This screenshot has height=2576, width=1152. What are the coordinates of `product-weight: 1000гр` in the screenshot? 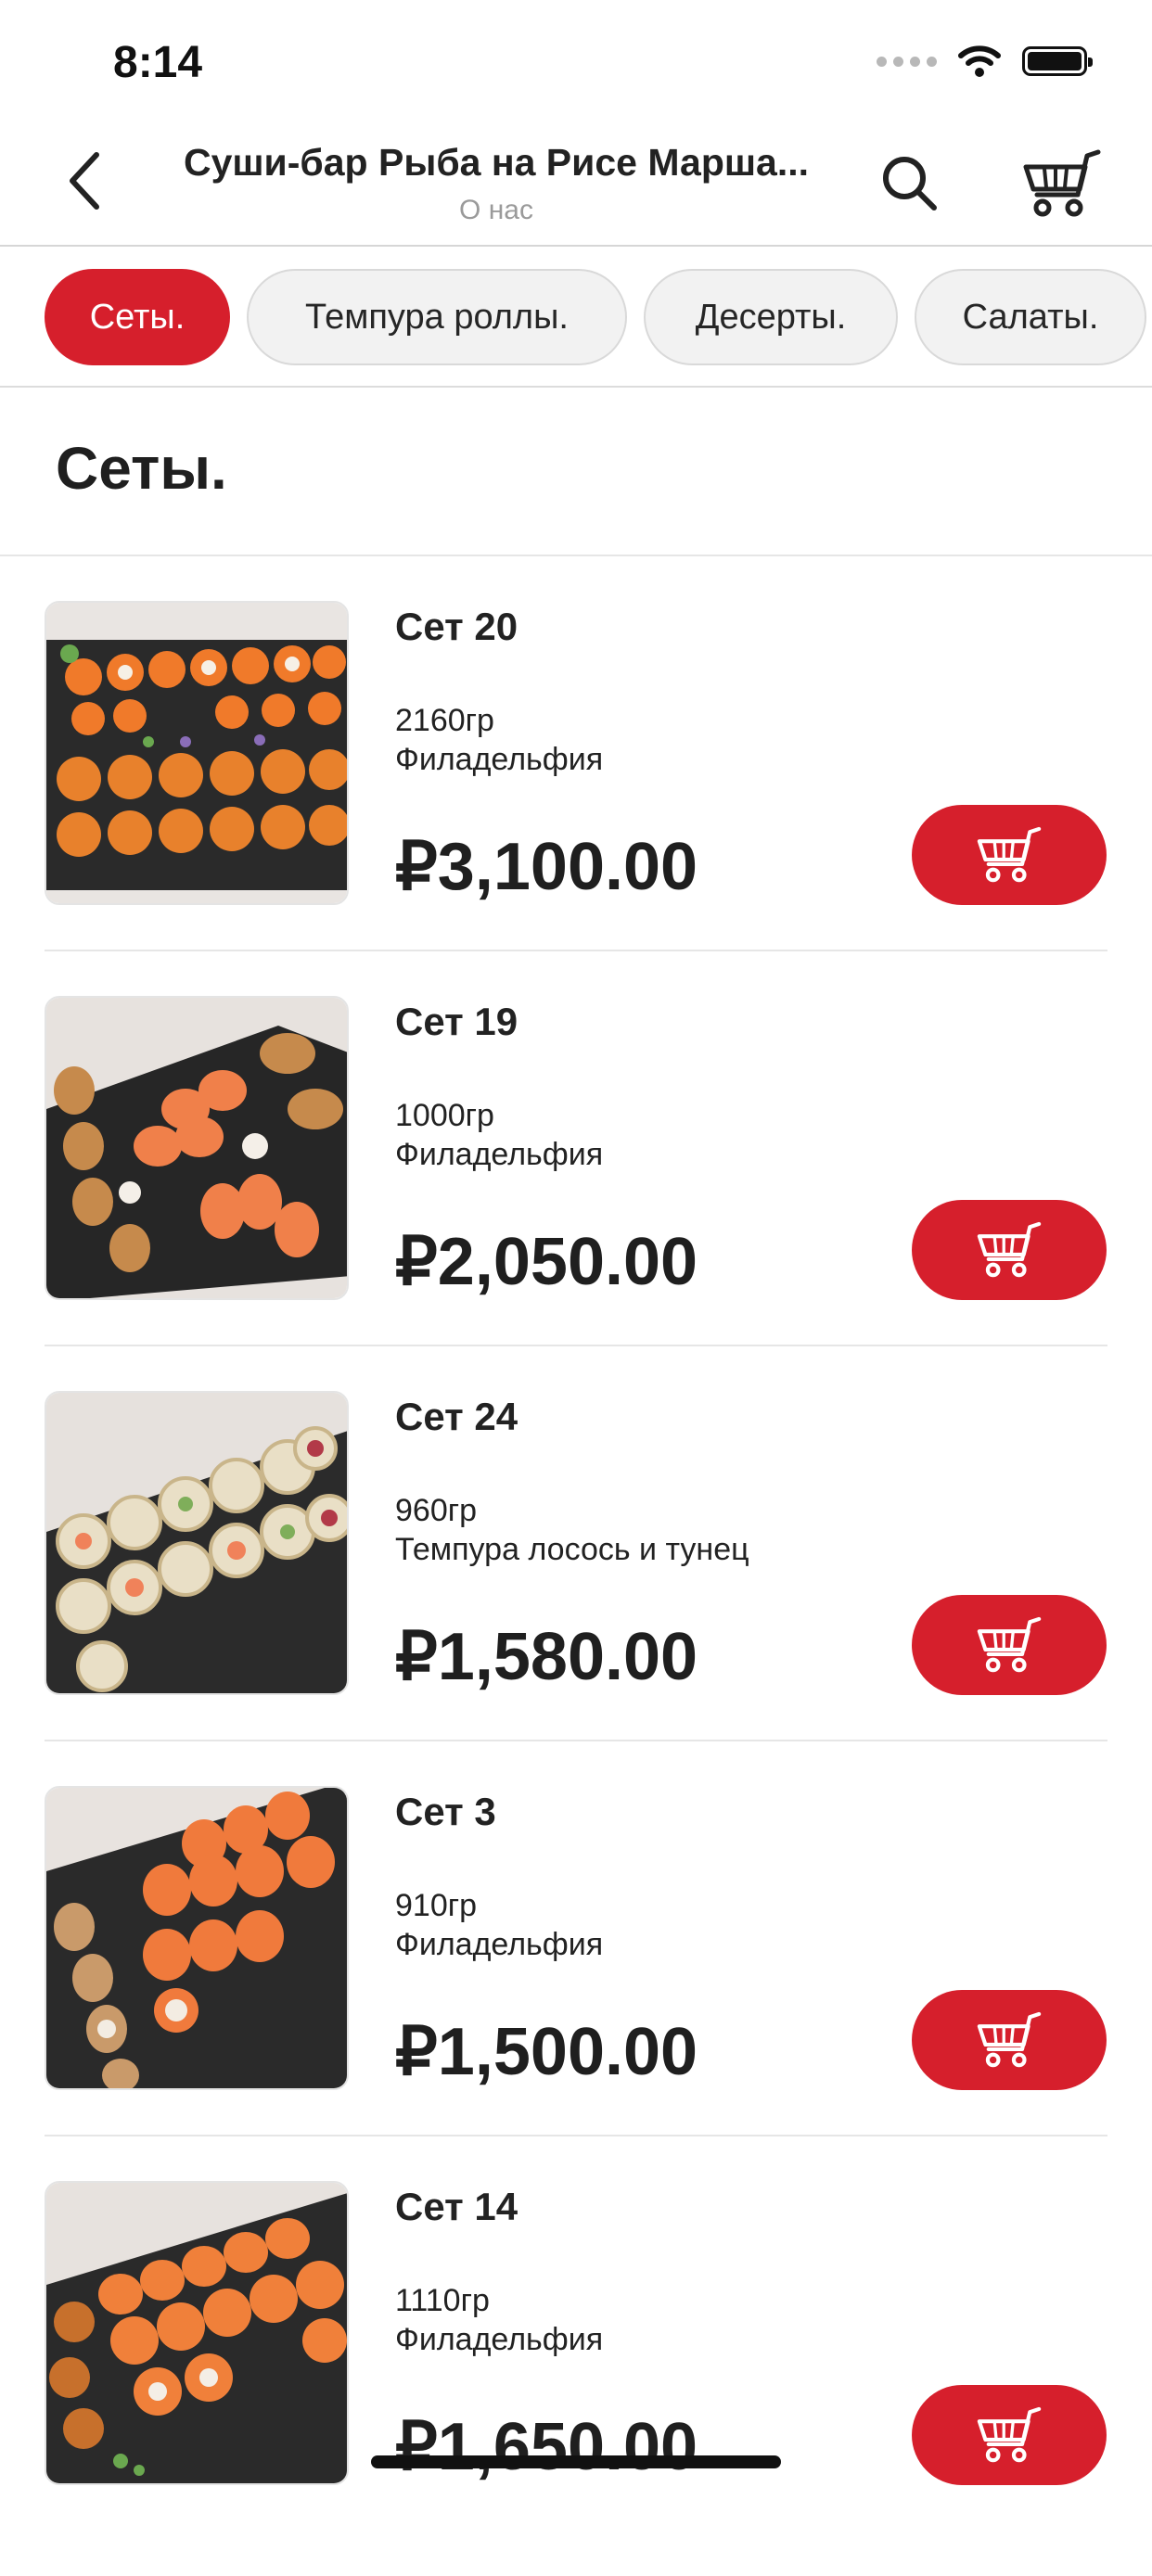 It's located at (444, 1116).